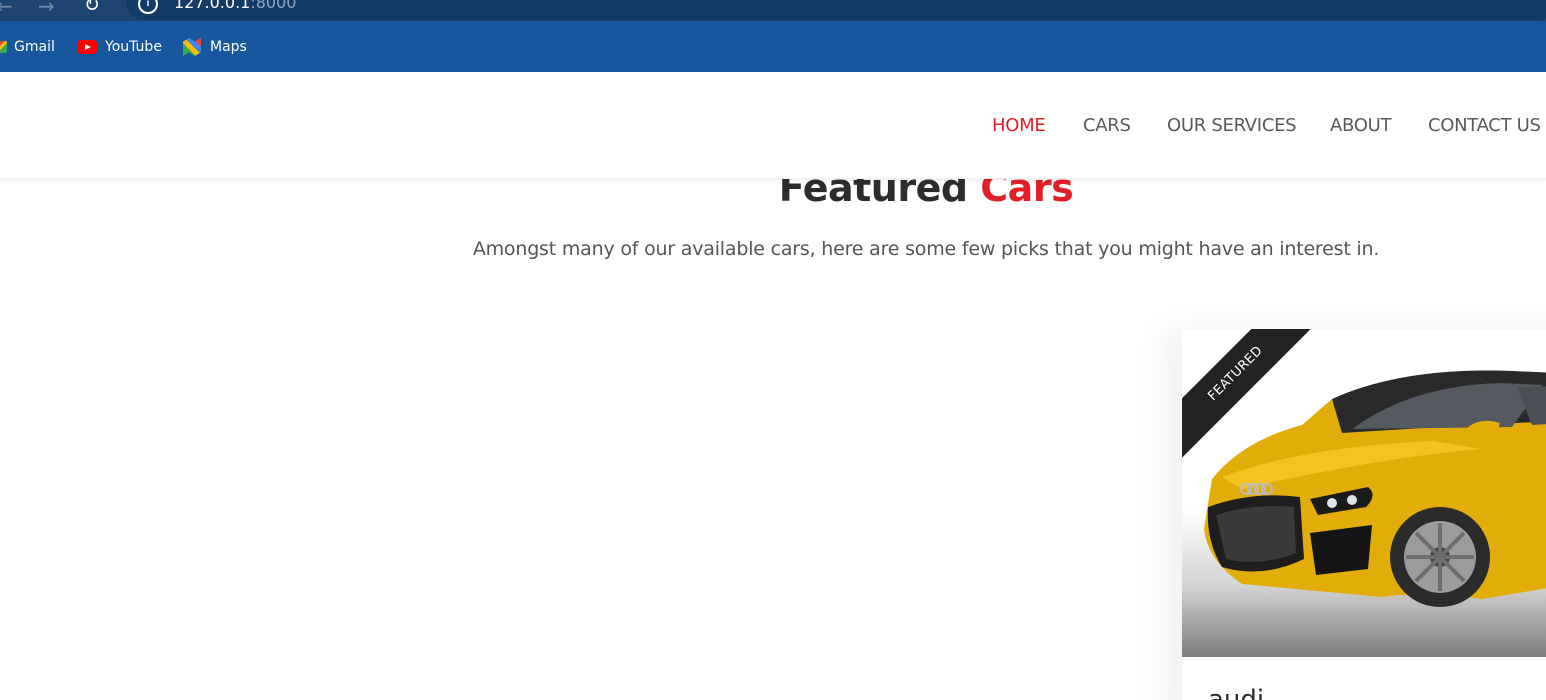 This screenshot has height=700, width=1546. I want to click on address-bar, so click(836, 10).